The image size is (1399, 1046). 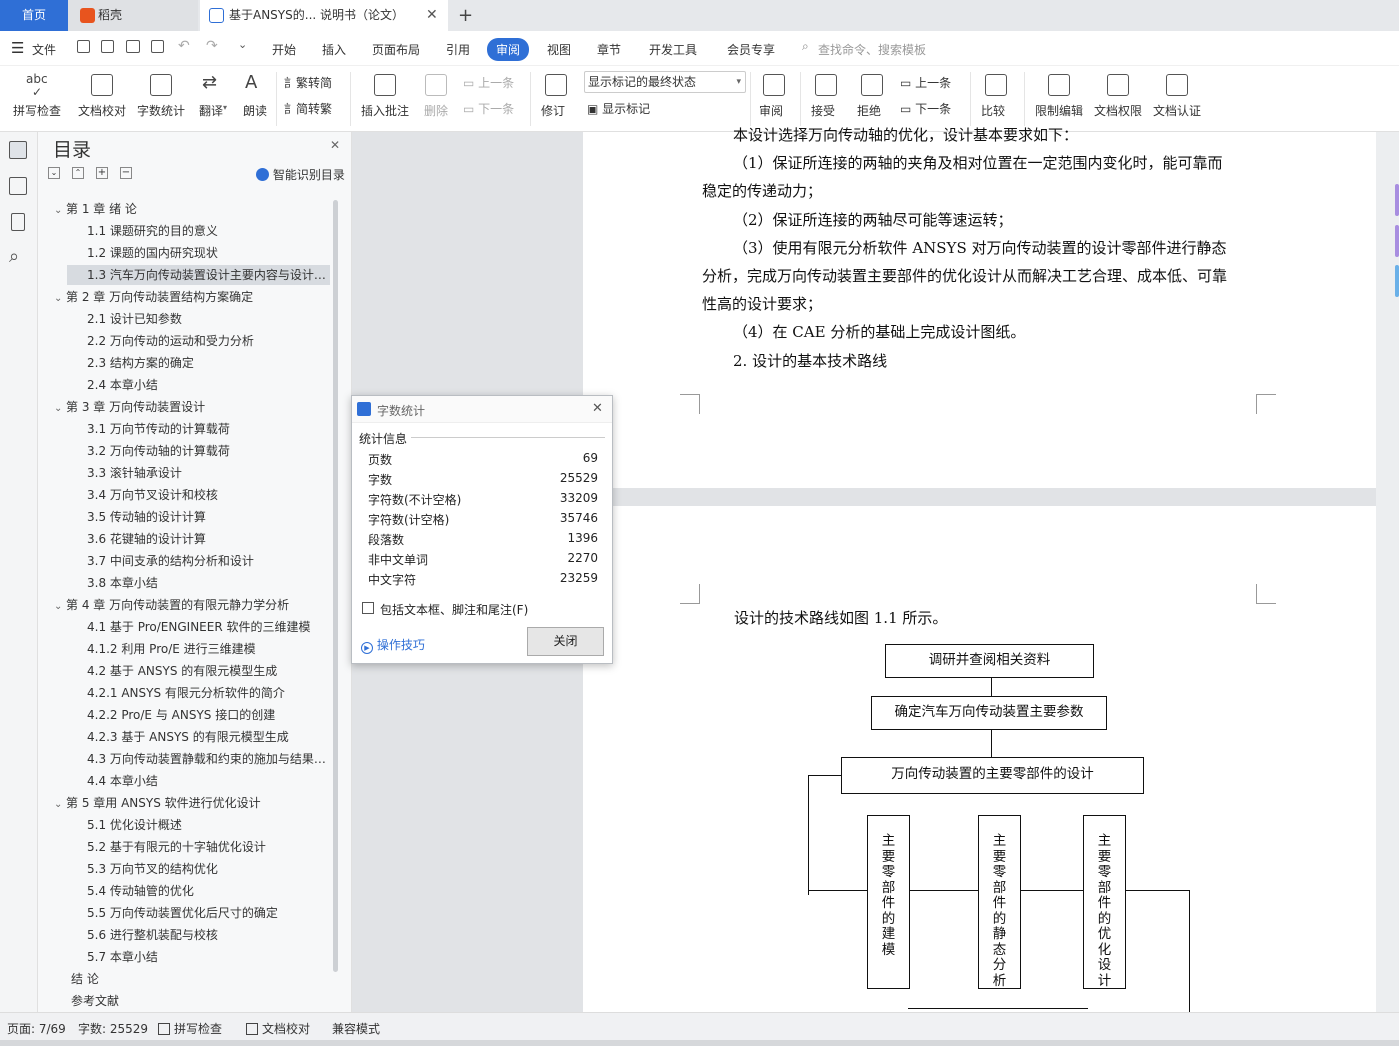 What do you see at coordinates (18, 186) in the screenshot?
I see `chapter-nav-icon` at bounding box center [18, 186].